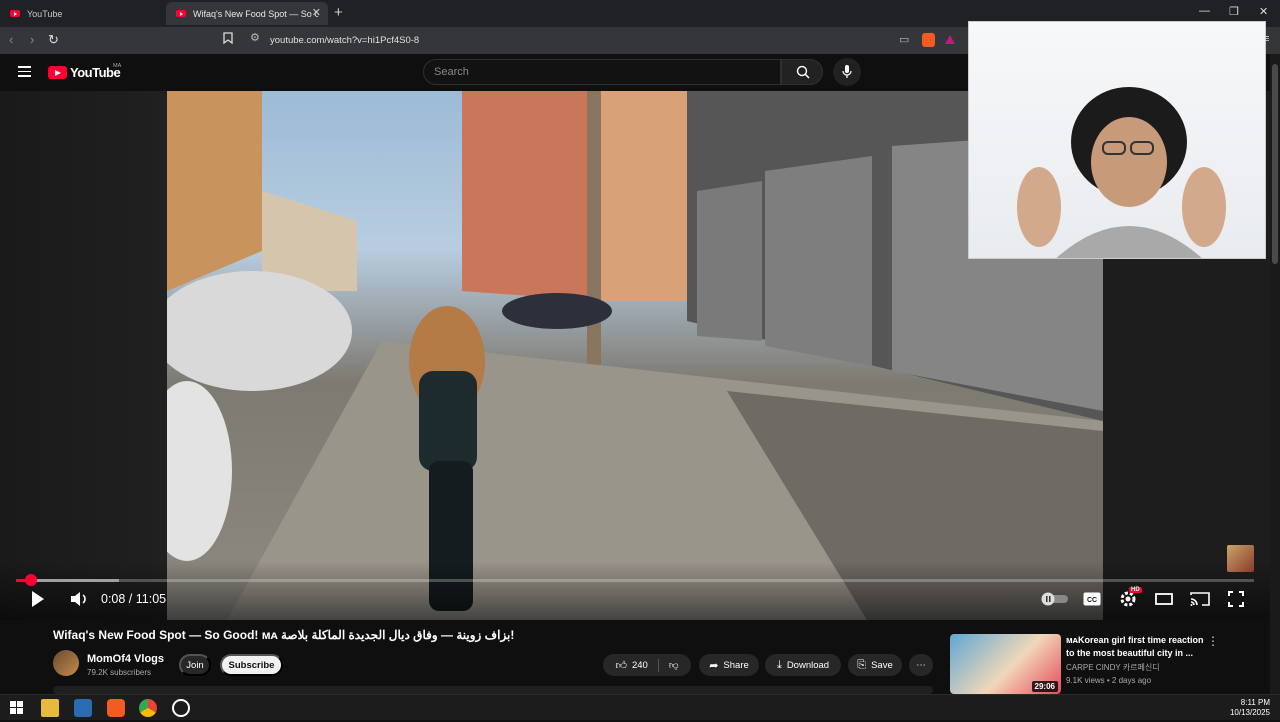 This screenshot has height=722, width=1280. I want to click on file-explorer-icon, so click(50, 708).